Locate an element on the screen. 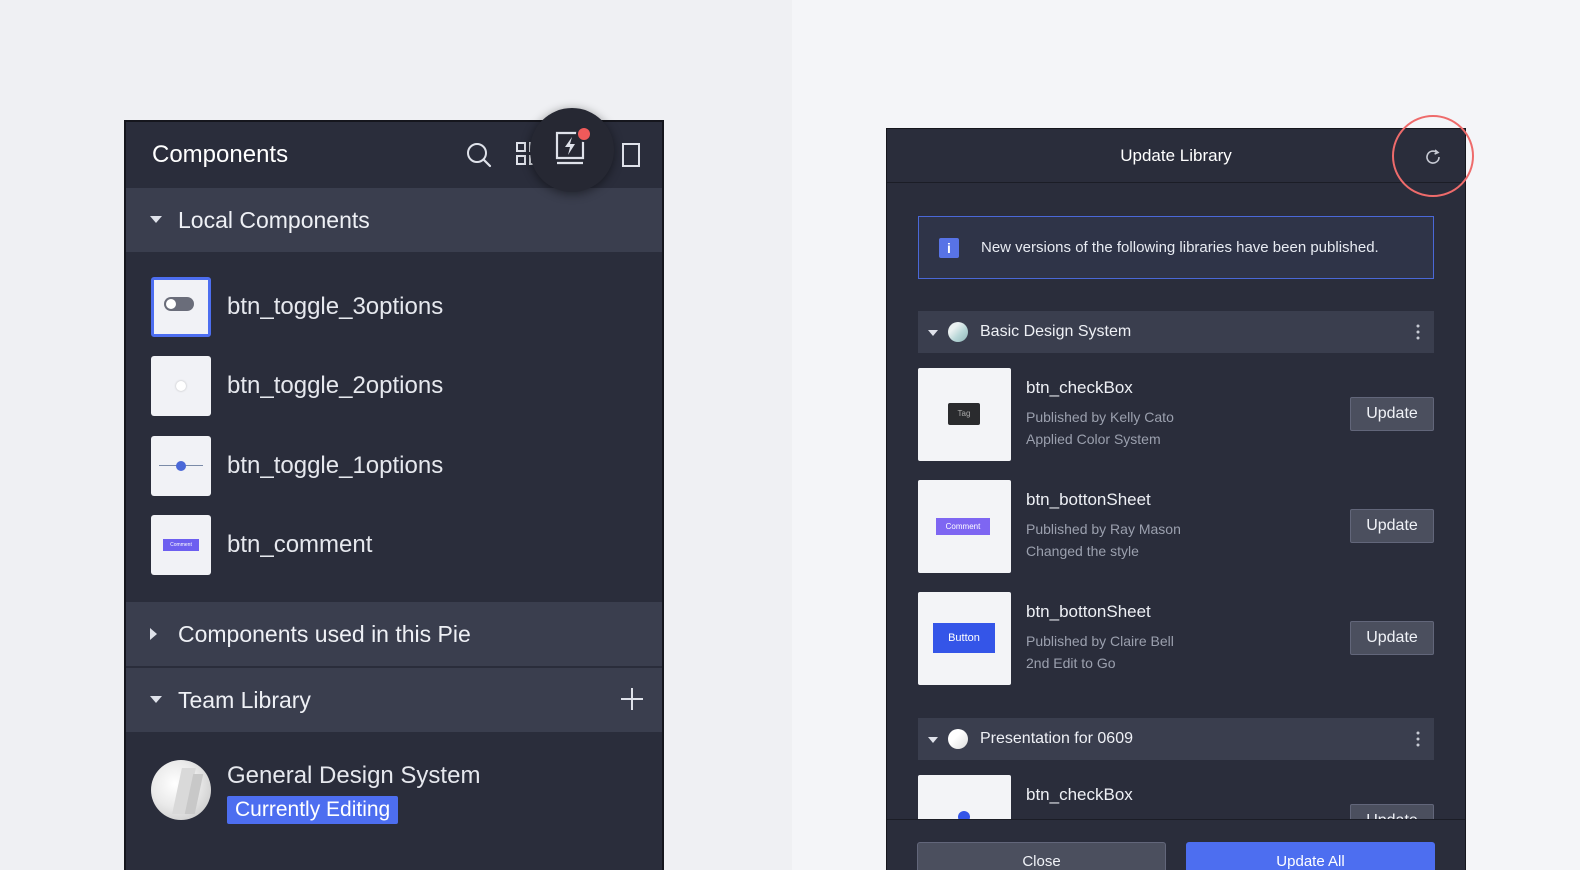  dialog-title: Update Library is located at coordinates (1176, 155).